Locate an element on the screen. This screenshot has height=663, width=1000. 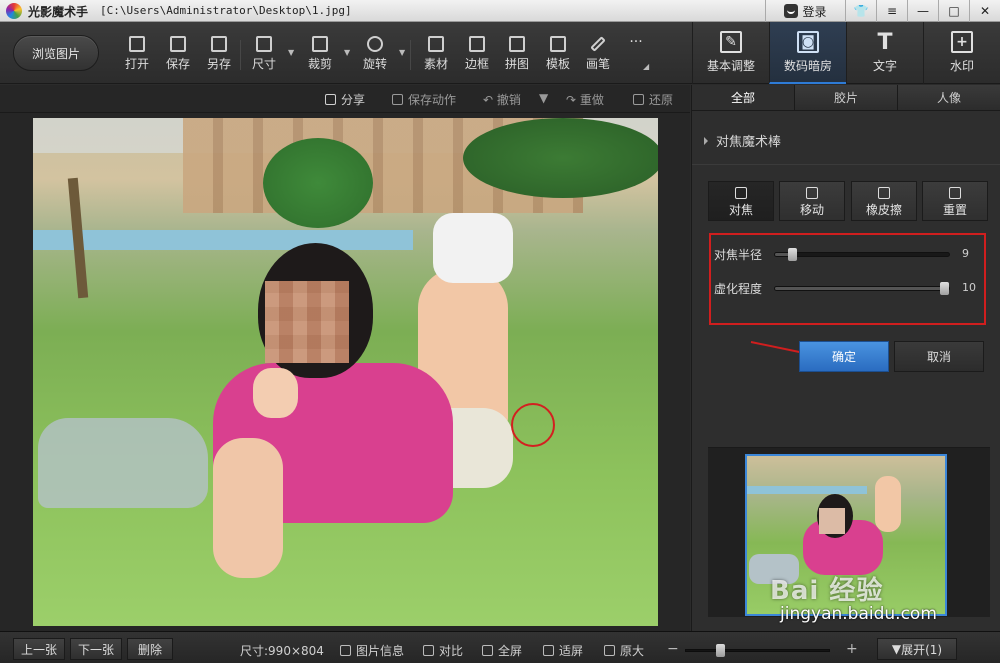
open-button: 打开 is located at coordinates (137, 56).